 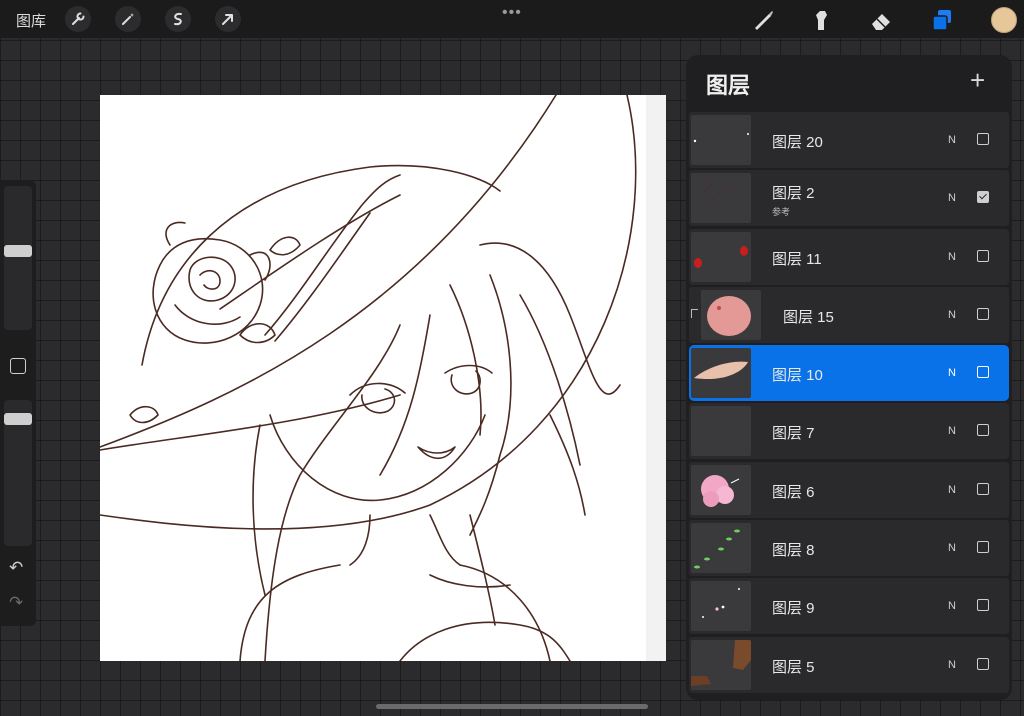 What do you see at coordinates (797, 376) in the screenshot?
I see `layer-name: 图层 10` at bounding box center [797, 376].